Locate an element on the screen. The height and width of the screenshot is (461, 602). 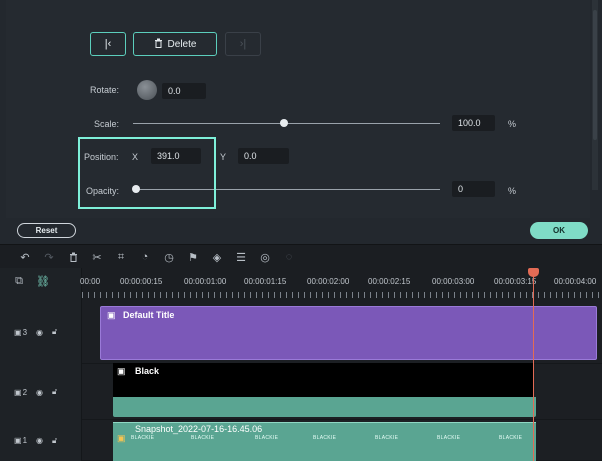
ruler-tick: 00:00:03:00 is located at coordinates (453, 281).